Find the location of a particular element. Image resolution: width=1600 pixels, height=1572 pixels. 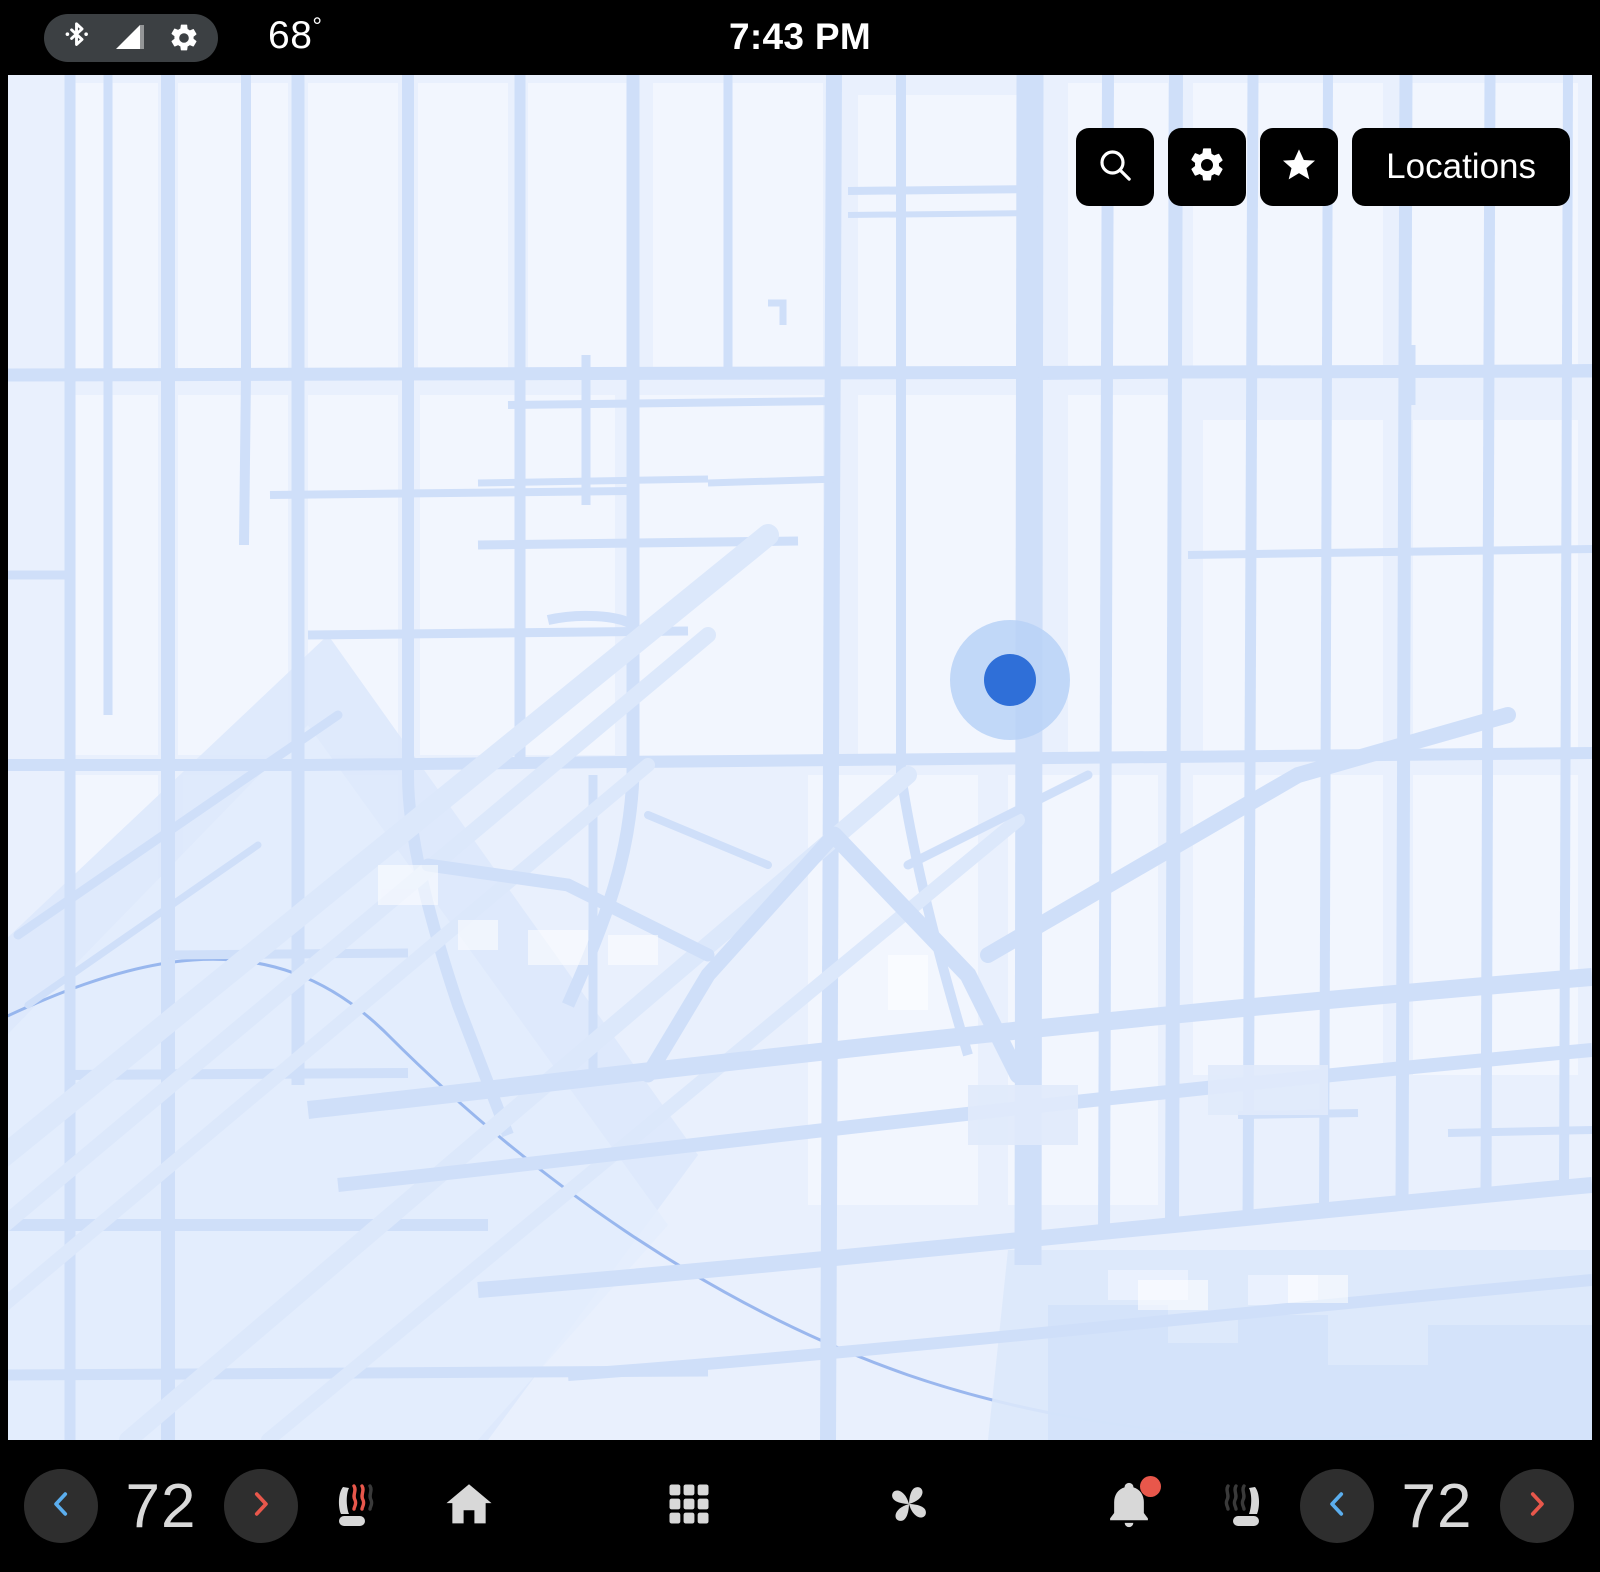

grid-apps-icon is located at coordinates (689, 1506).